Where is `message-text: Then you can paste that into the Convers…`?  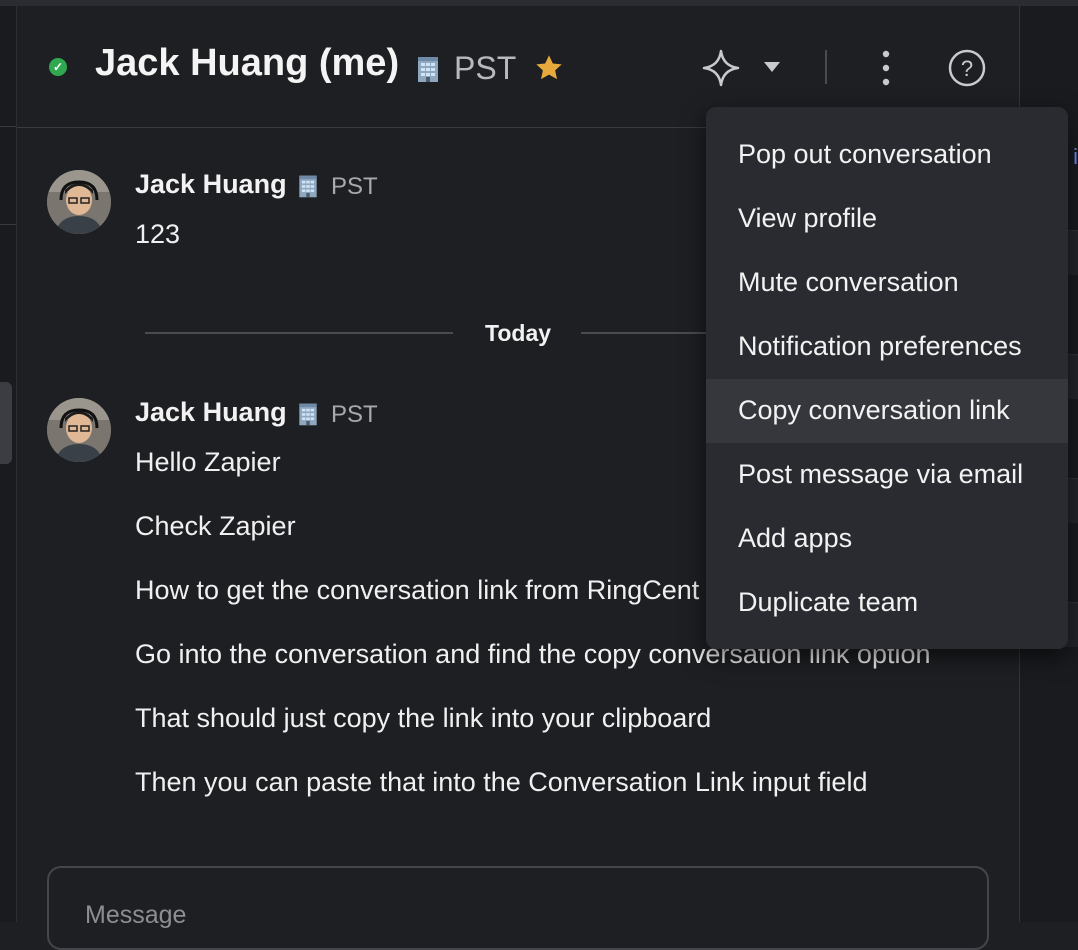 message-text: Then you can paste that into the Convers… is located at coordinates (501, 782).